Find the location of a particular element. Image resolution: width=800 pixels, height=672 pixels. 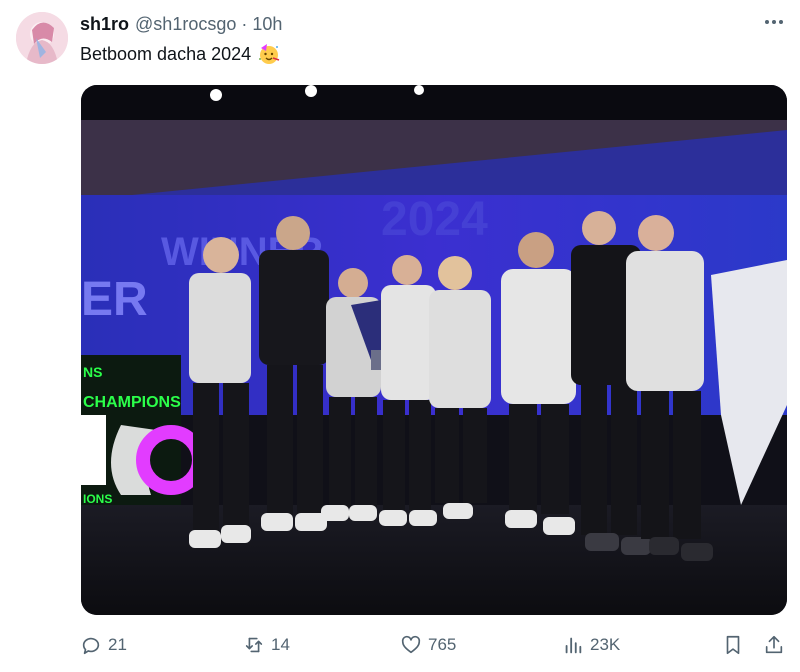

bookmark-icon is located at coordinates (733, 645).